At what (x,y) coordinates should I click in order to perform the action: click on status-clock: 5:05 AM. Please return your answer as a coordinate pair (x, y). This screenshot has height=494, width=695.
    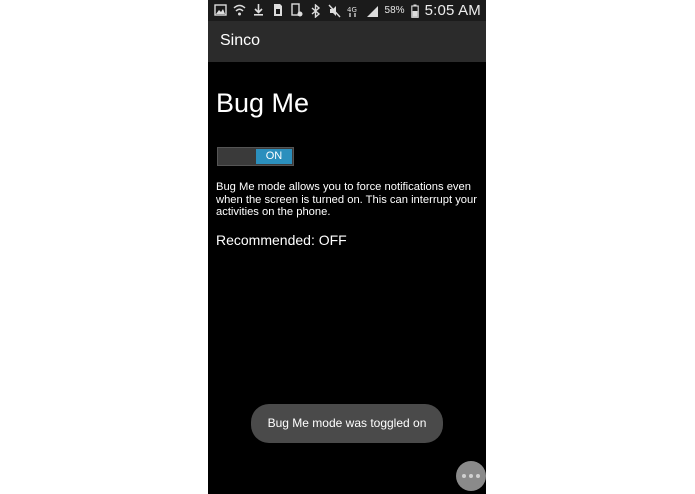
    Looking at the image, I should click on (452, 10).